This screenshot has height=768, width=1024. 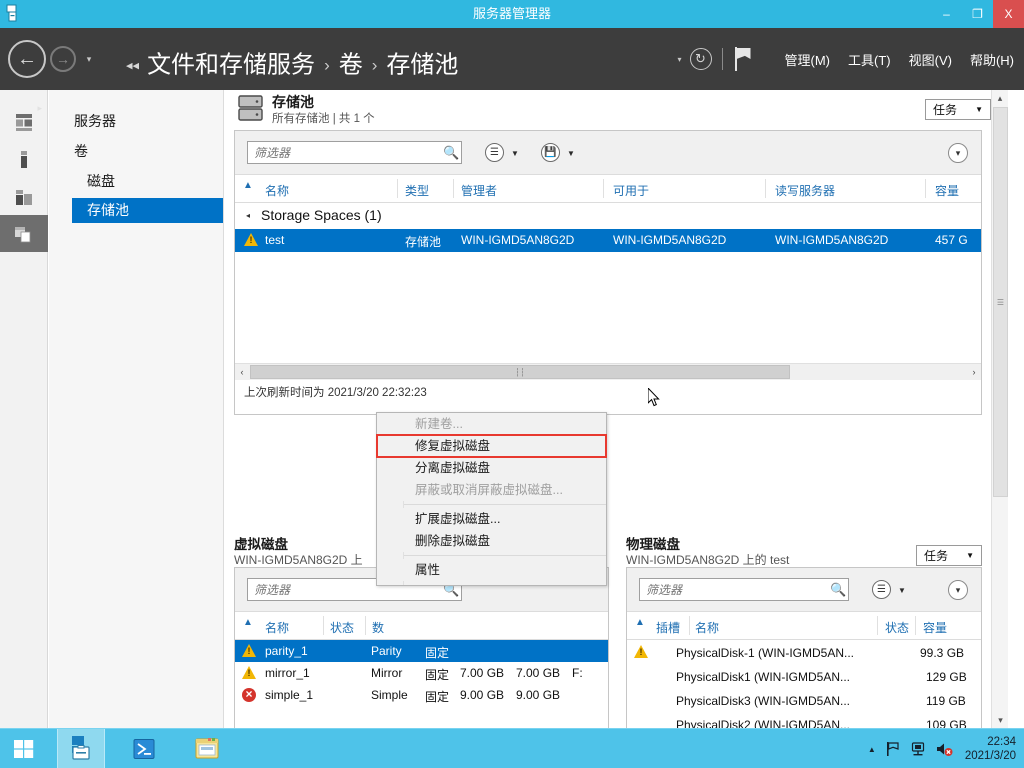 I want to click on column-header-type: 类型, so click(x=417, y=190).